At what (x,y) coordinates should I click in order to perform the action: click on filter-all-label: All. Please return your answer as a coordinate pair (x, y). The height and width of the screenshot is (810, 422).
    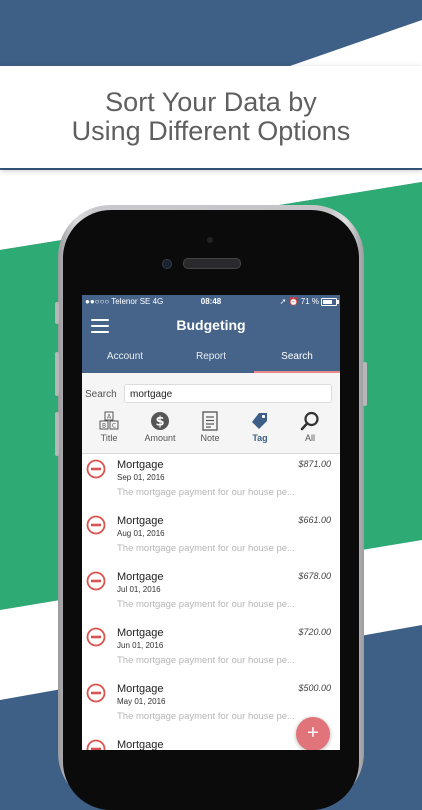
    Looking at the image, I should click on (309, 438).